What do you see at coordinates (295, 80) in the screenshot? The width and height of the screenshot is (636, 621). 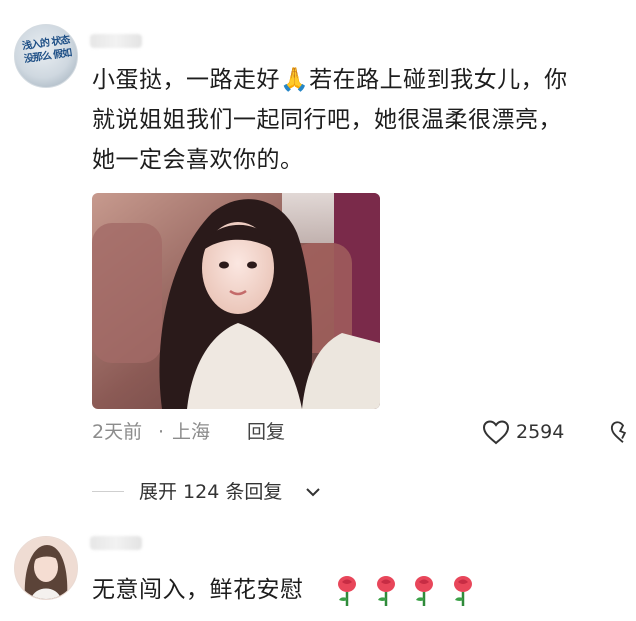 I see `pray-emoji: 🙏` at bounding box center [295, 80].